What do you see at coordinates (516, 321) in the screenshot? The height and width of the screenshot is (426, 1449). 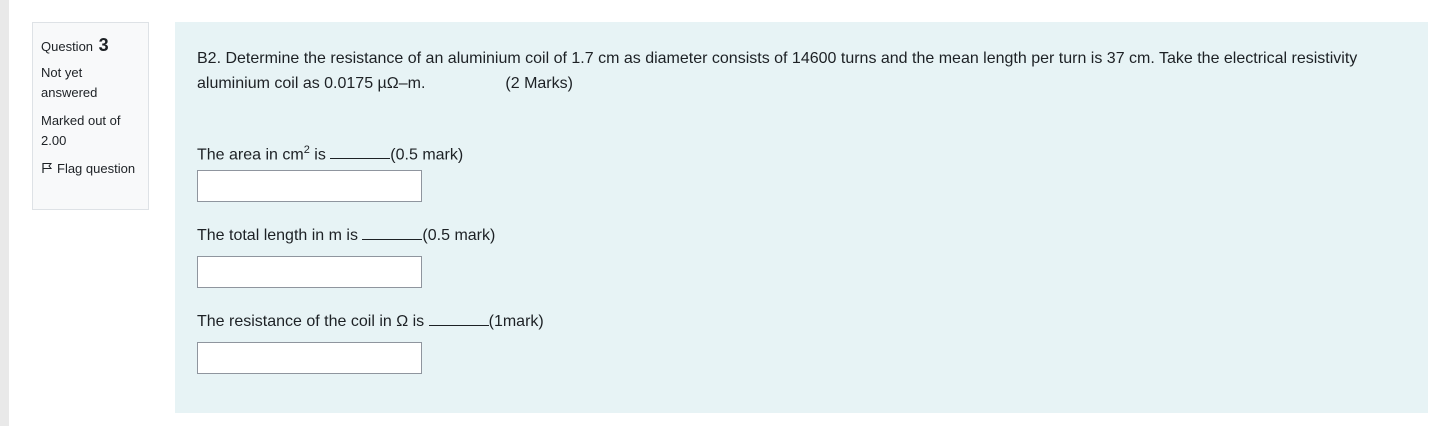 I see `part-3-mark: (1mark)` at bounding box center [516, 321].